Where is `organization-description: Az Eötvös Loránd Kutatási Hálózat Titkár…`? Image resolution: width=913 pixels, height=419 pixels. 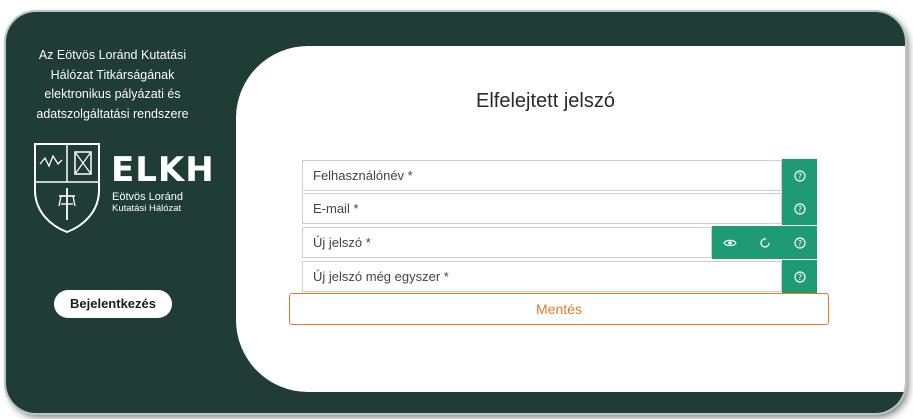 organization-description: Az Eötvös Loránd Kutatási Hálózat Titkár… is located at coordinates (112, 85).